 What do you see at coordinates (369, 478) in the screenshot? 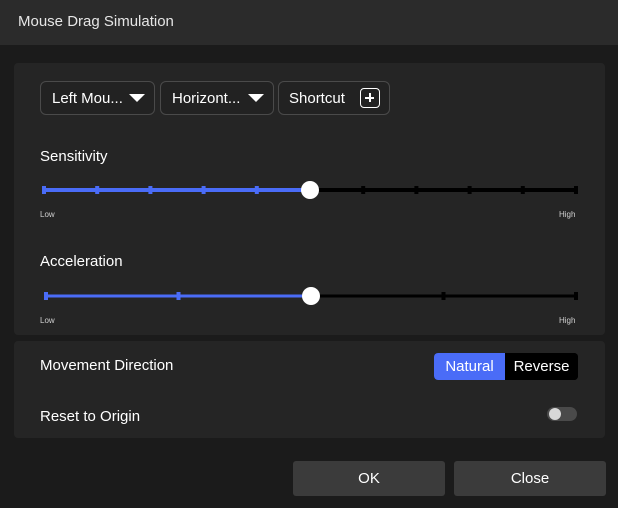
I see `ok-button: OK` at bounding box center [369, 478].